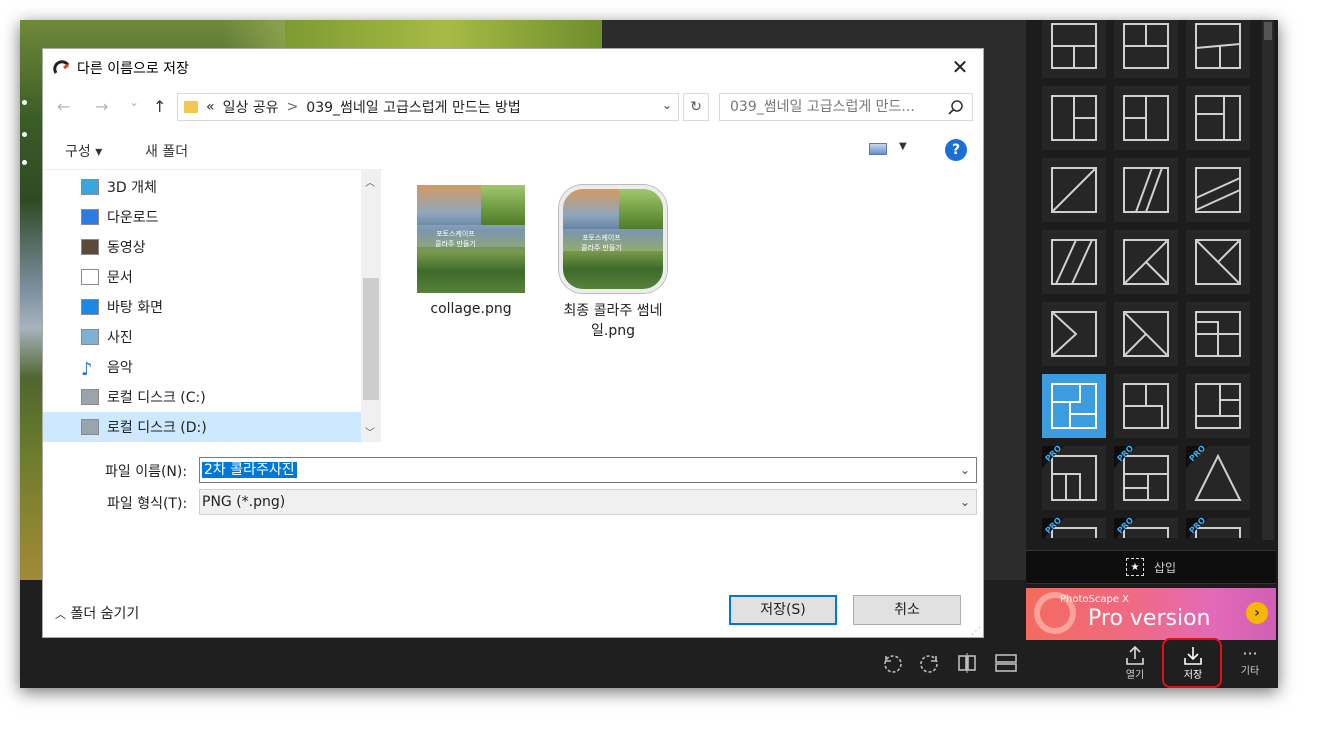 This screenshot has height=730, width=1320. Describe the element at coordinates (976, 631) in the screenshot. I see `resize-grip-icon: ⋰` at that location.